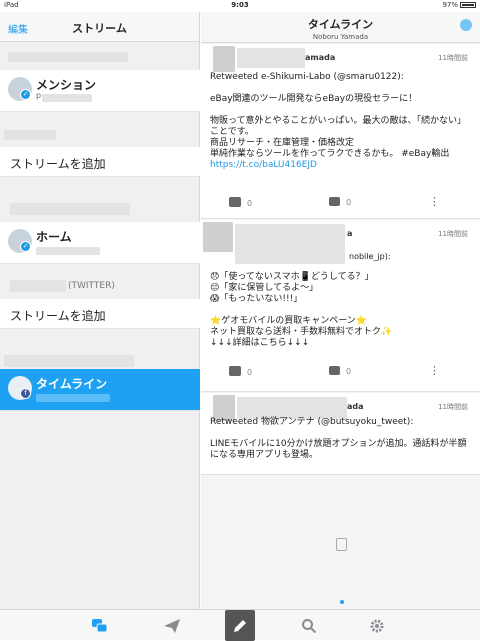 The height and width of the screenshot is (641, 480). I want to click on tab-search, so click(309, 625).